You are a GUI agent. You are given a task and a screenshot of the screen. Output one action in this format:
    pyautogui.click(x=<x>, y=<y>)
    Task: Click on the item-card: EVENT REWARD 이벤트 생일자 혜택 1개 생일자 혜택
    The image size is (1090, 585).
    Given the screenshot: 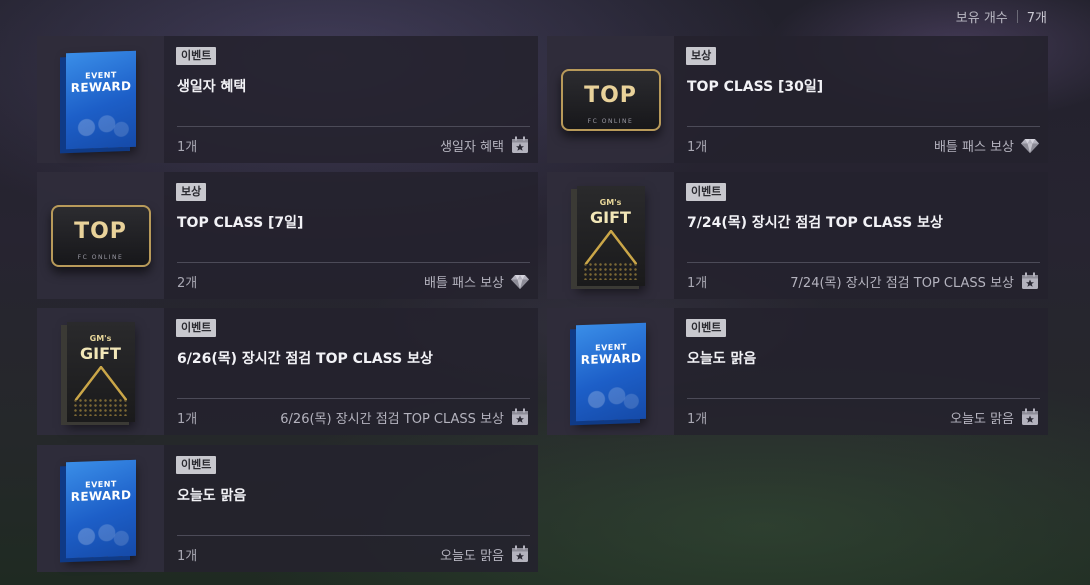 What is the action you would take?
    pyautogui.click(x=287, y=99)
    